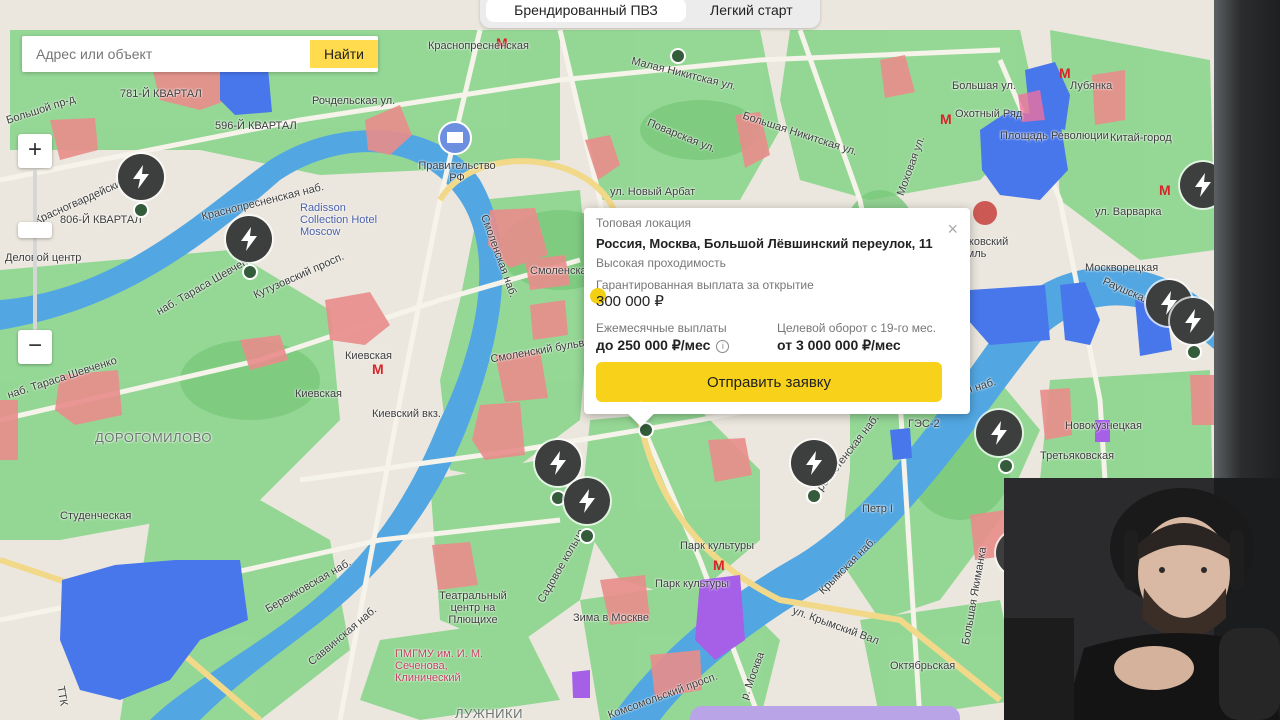 This screenshot has height=720, width=1280. I want to click on district-label: ДОРОГОМИЛОВО, so click(154, 437).